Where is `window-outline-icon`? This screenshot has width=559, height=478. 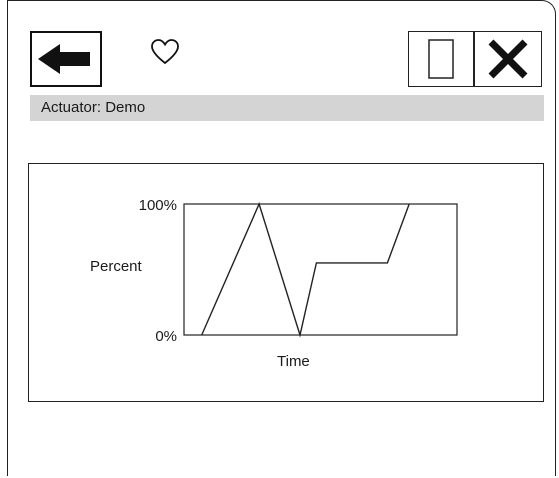 window-outline-icon is located at coordinates (441, 59).